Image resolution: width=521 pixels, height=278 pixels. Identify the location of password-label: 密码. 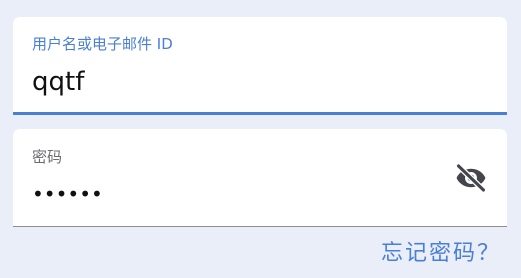
(47, 157).